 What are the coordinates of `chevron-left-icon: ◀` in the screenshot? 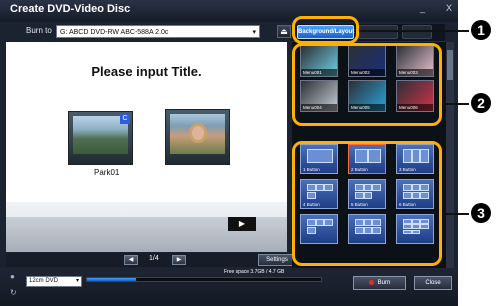 It's located at (131, 260).